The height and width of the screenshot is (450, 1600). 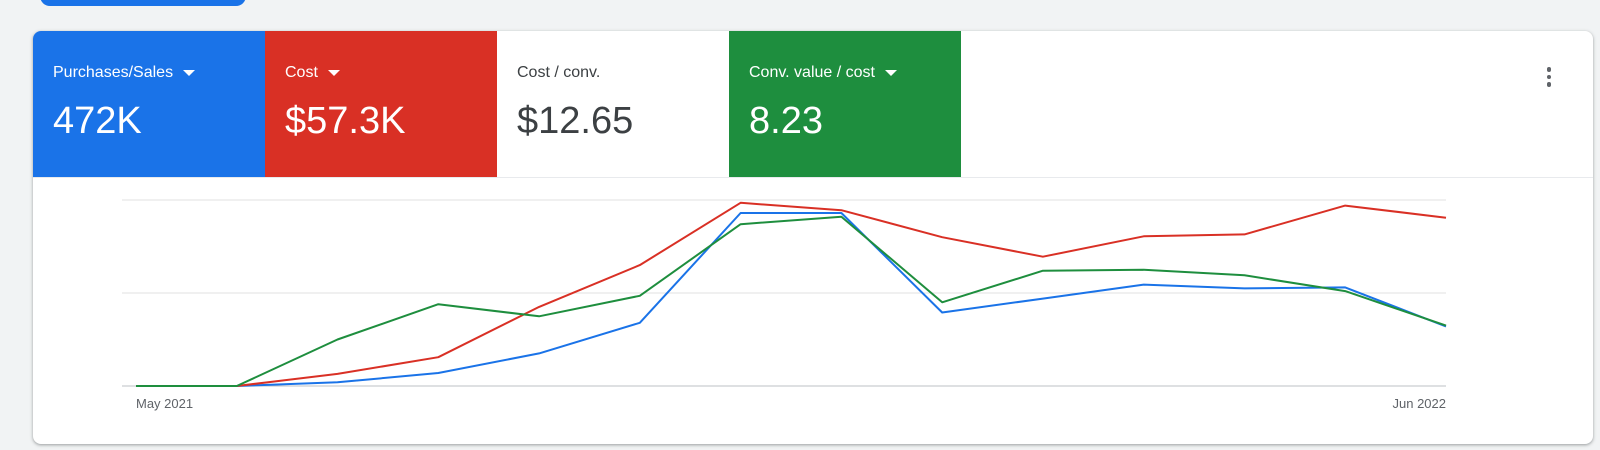 I want to click on x-axis-label-start: May 2021, so click(x=164, y=403).